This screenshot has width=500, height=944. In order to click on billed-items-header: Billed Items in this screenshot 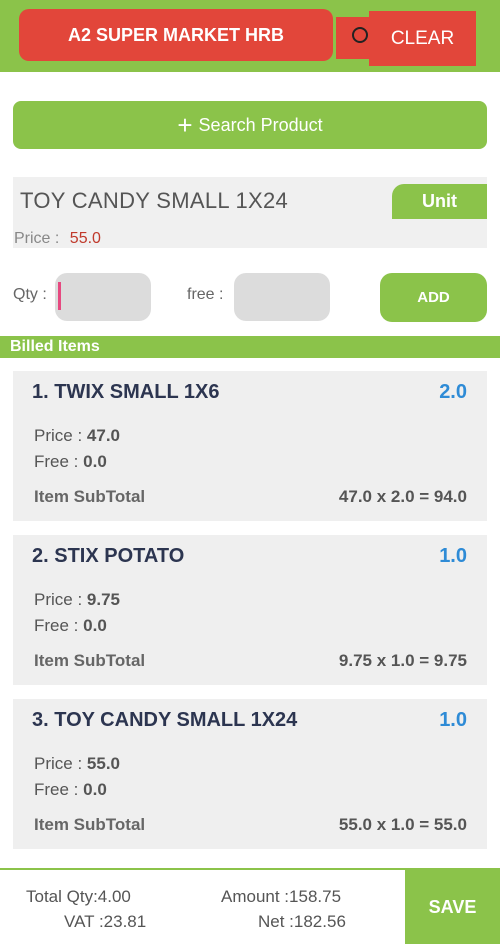, I will do `click(250, 347)`.